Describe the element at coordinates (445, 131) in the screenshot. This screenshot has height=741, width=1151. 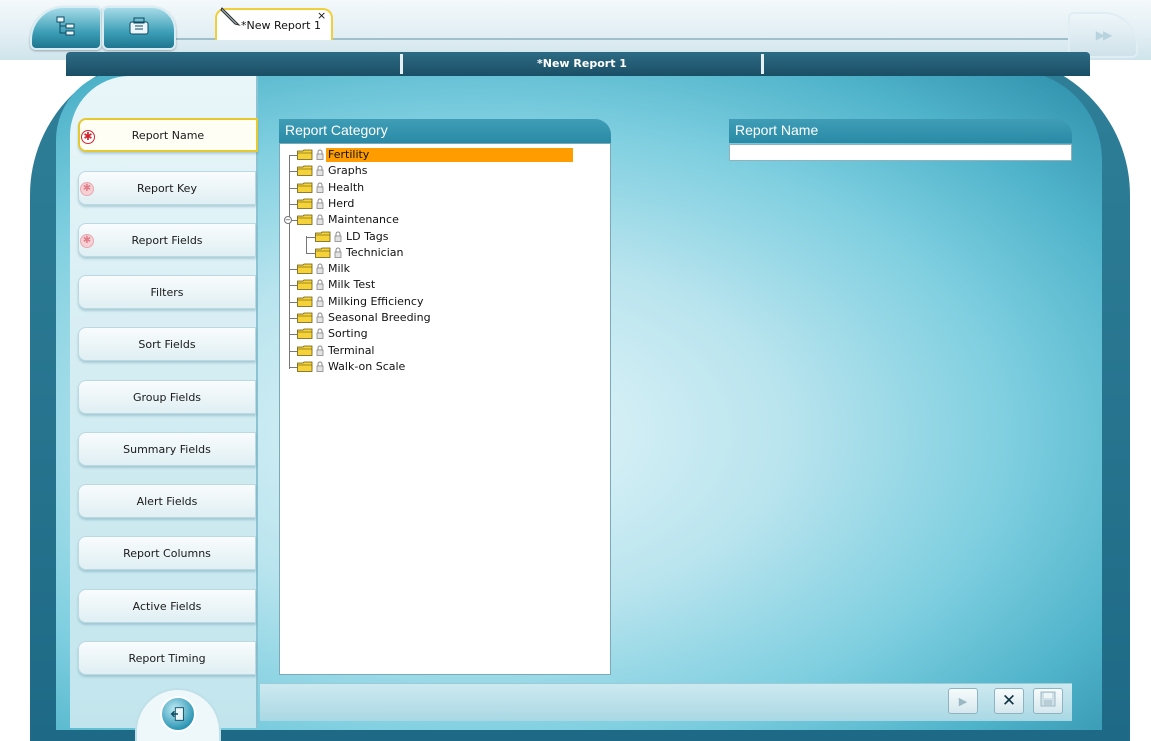
I see `report-category-header: Report Category` at that location.